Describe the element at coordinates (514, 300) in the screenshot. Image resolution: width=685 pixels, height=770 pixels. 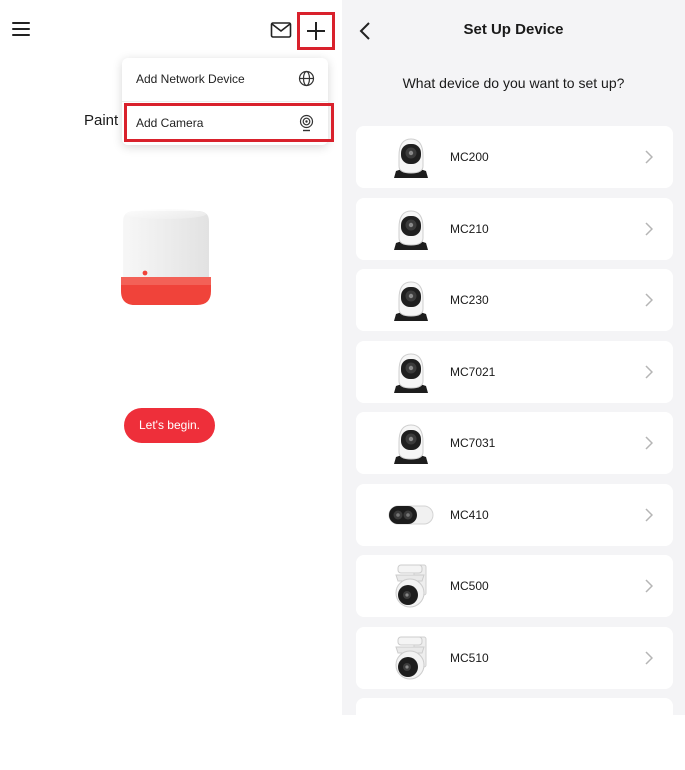
I see `device-card: MC230` at that location.